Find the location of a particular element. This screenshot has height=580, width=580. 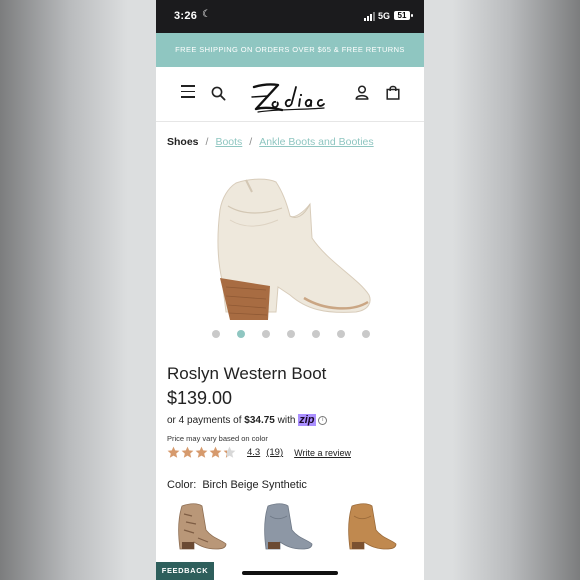

product-image is located at coordinates (291, 248).